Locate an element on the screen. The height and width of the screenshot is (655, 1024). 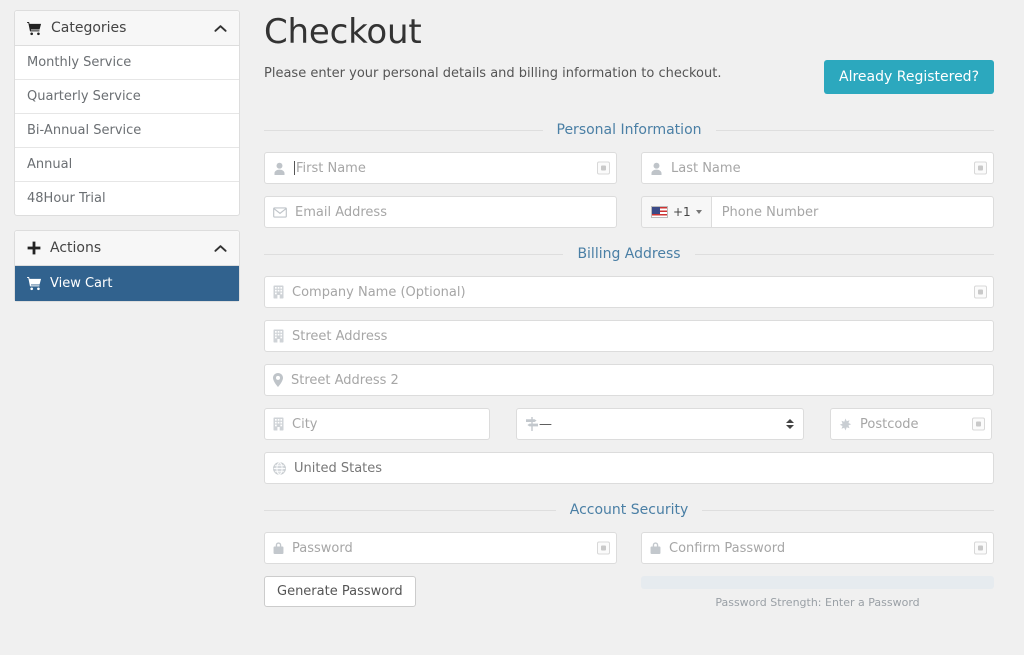
last-name-field: Last Name is located at coordinates (817, 168).